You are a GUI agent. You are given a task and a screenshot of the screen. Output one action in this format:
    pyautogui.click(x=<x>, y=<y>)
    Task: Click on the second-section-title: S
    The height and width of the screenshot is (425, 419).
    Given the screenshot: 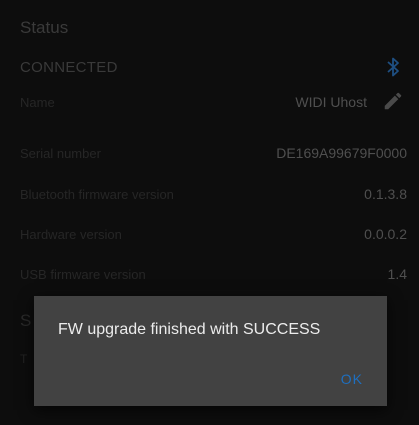 What is the action you would take?
    pyautogui.click(x=26, y=320)
    